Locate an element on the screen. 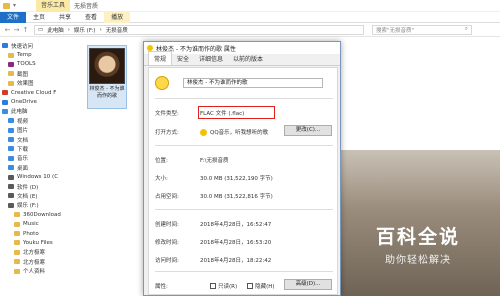 The width and height of the screenshot is (500, 296). desktop-icon is located at coordinates (11, 168).